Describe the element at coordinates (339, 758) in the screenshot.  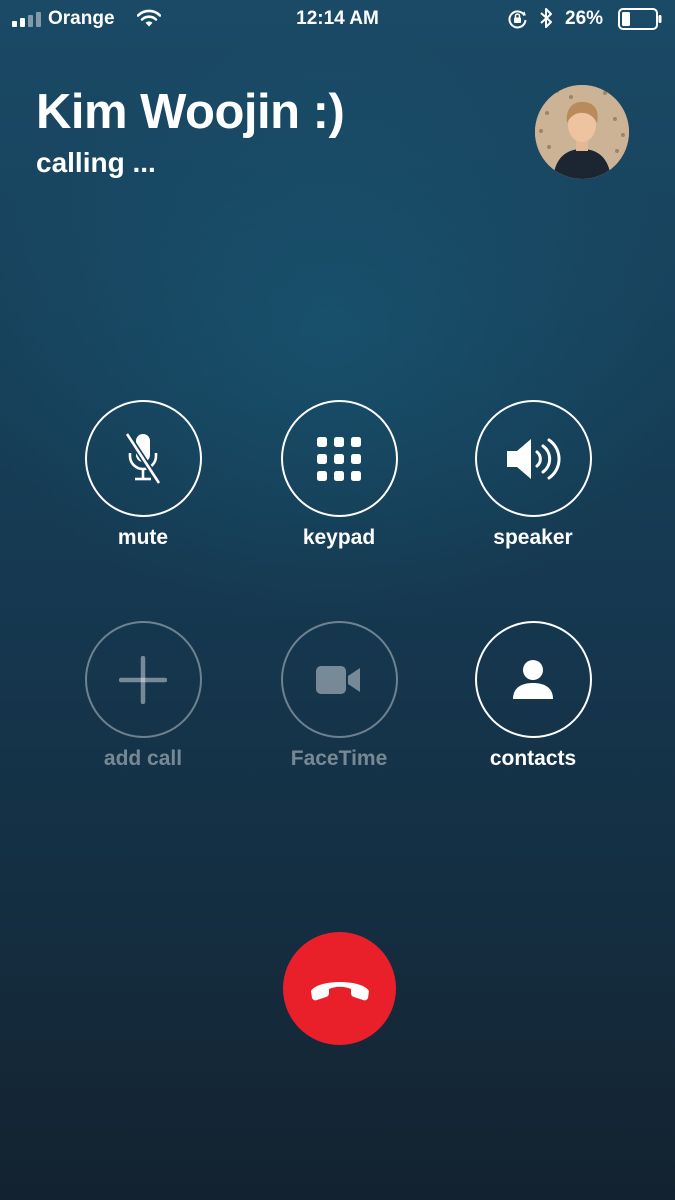
I see `facetime-label: FaceTime` at that location.